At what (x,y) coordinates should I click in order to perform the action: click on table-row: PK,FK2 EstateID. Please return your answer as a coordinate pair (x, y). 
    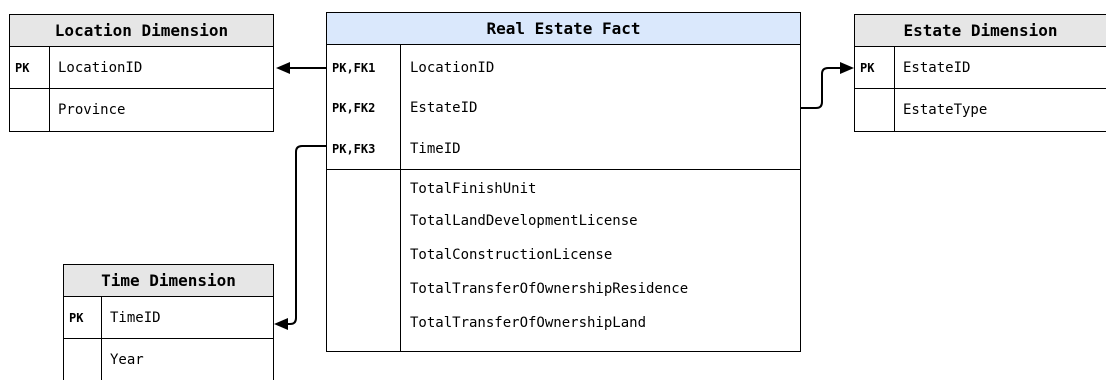
    Looking at the image, I should click on (563, 108).